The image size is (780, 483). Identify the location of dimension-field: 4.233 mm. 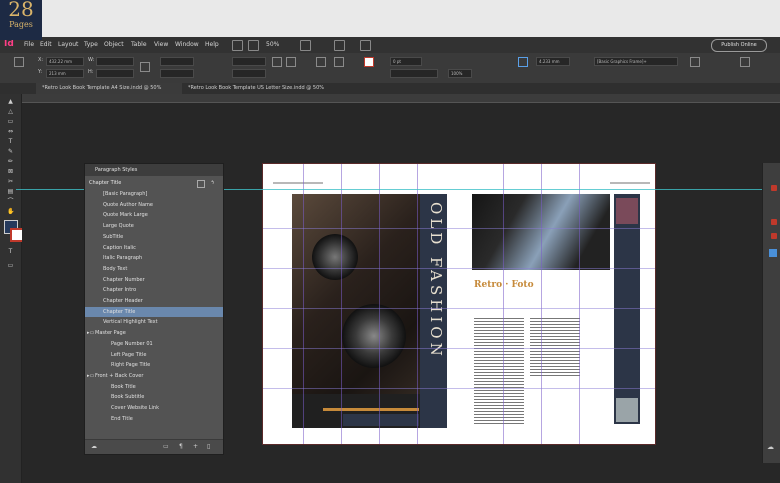
(553, 61).